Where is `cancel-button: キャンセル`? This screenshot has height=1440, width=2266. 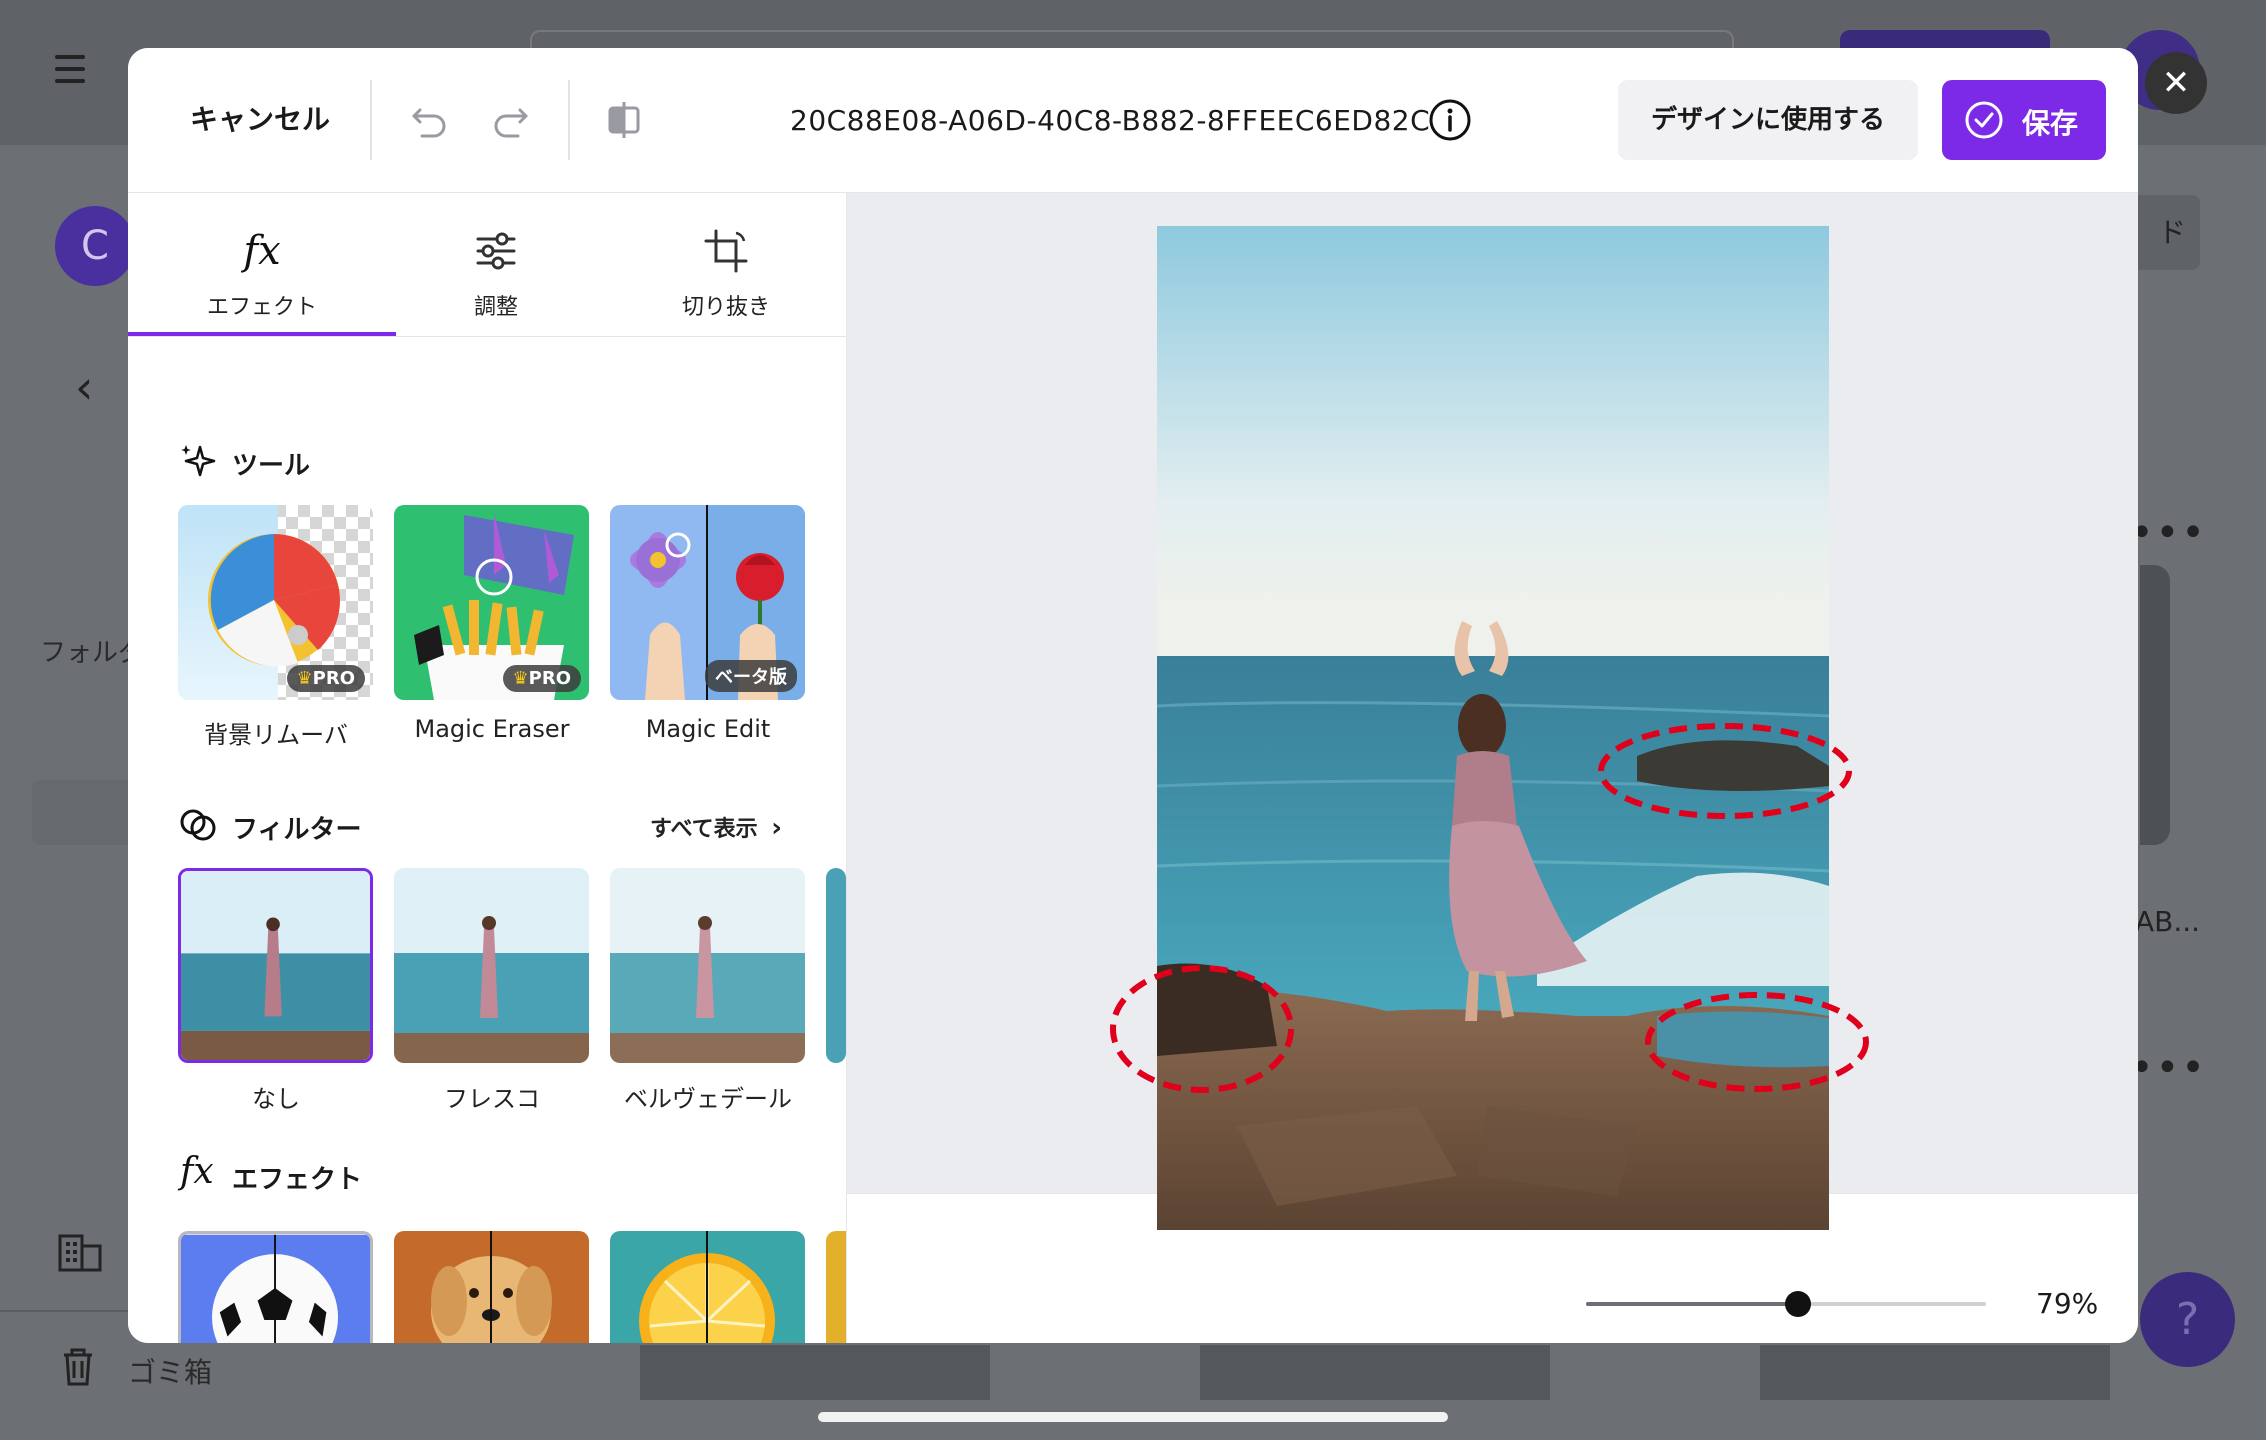
cancel-button: キャンセル is located at coordinates (260, 118).